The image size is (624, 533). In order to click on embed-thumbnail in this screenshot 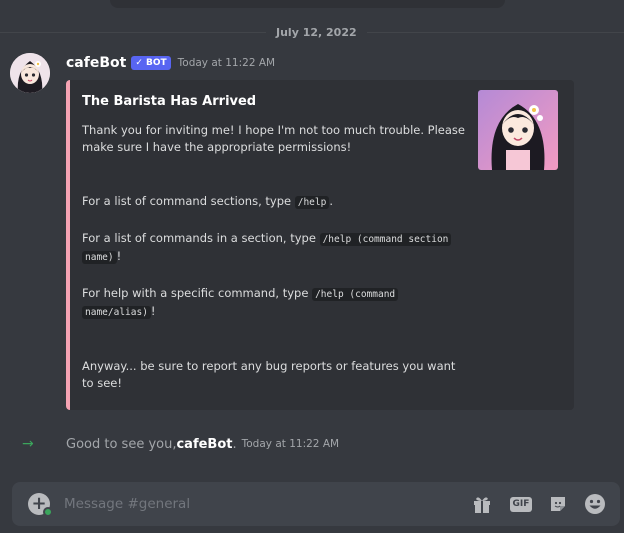, I will do `click(518, 130)`.